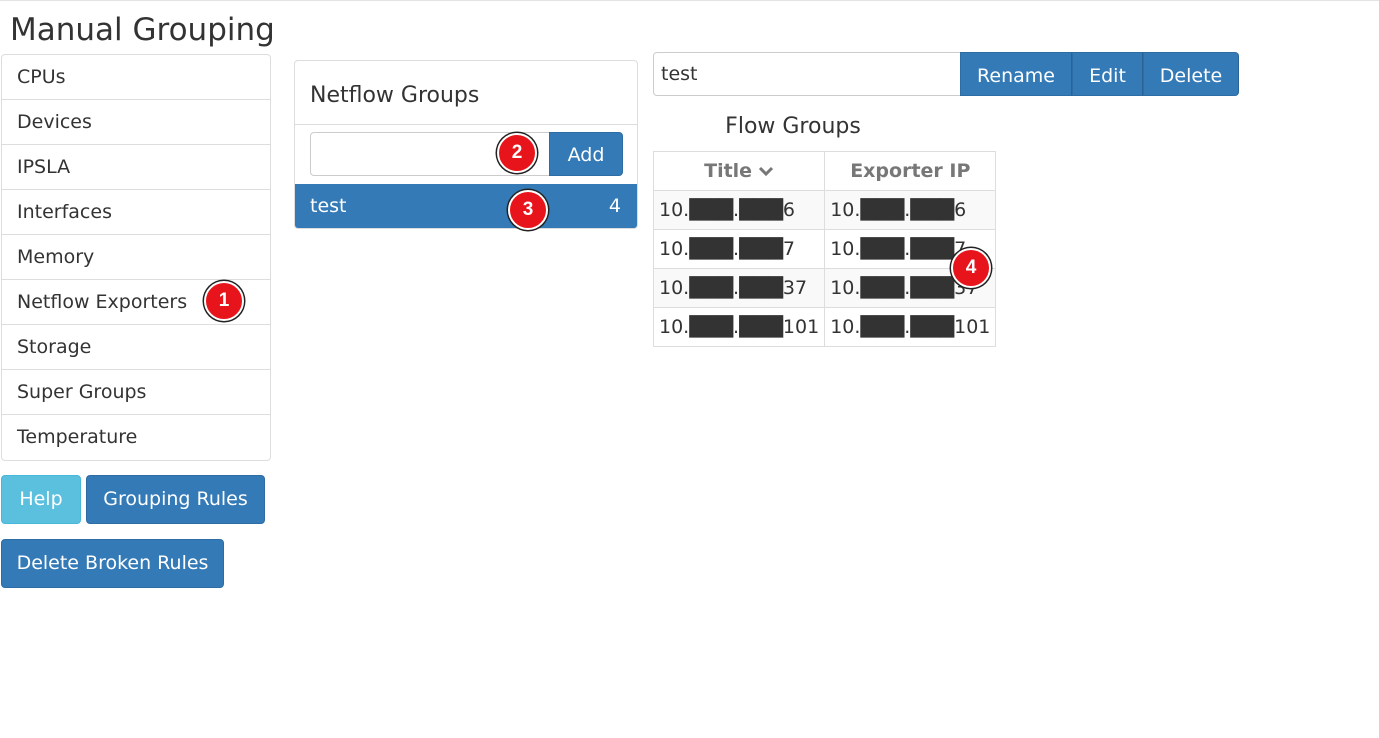 This screenshot has height=738, width=1379. What do you see at coordinates (528, 210) in the screenshot?
I see `annotation-marker-3: 3` at bounding box center [528, 210].